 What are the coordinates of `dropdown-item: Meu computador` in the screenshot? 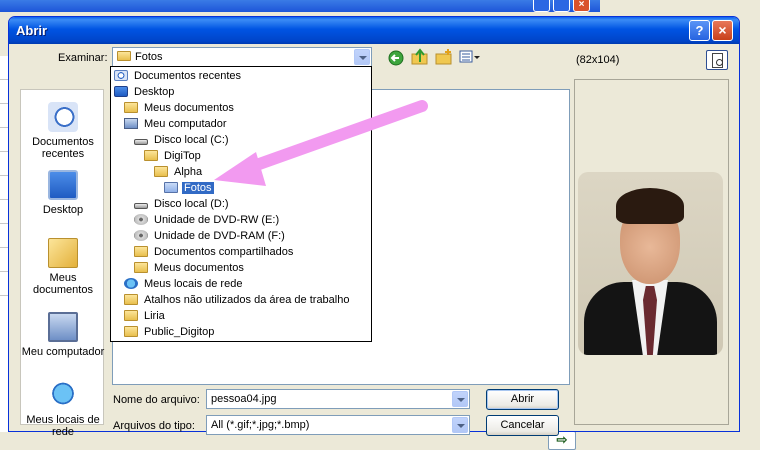 It's located at (176, 124).